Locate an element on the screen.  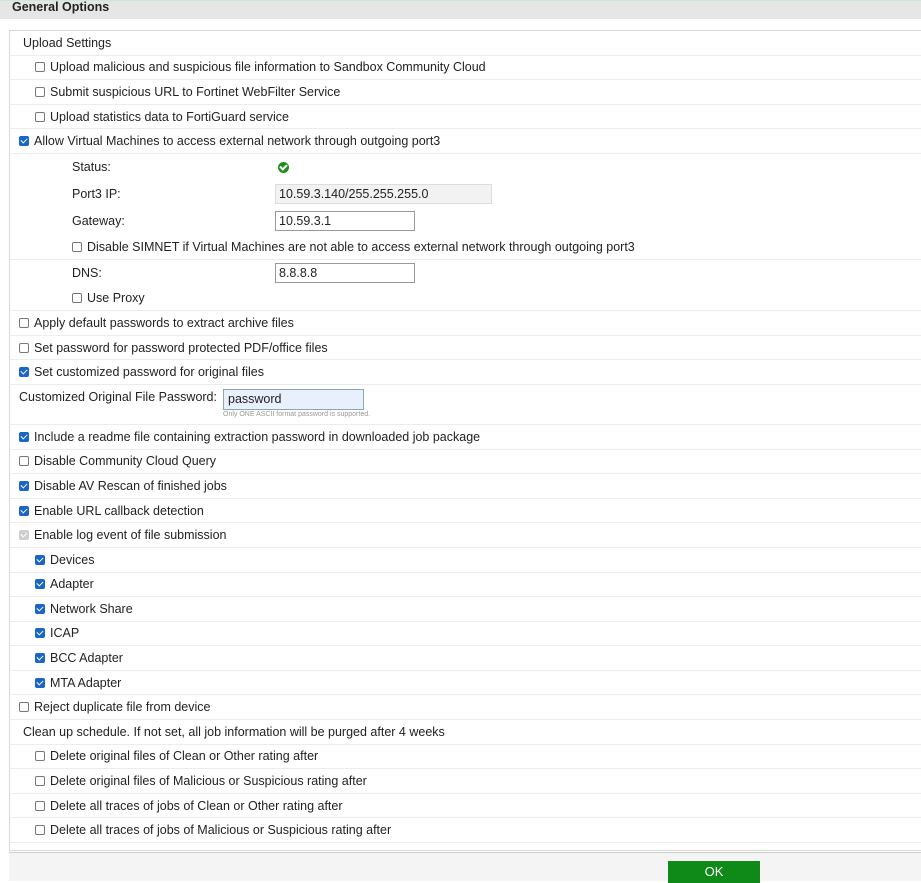
checkbox-row: Use Proxy is located at coordinates (465, 299).